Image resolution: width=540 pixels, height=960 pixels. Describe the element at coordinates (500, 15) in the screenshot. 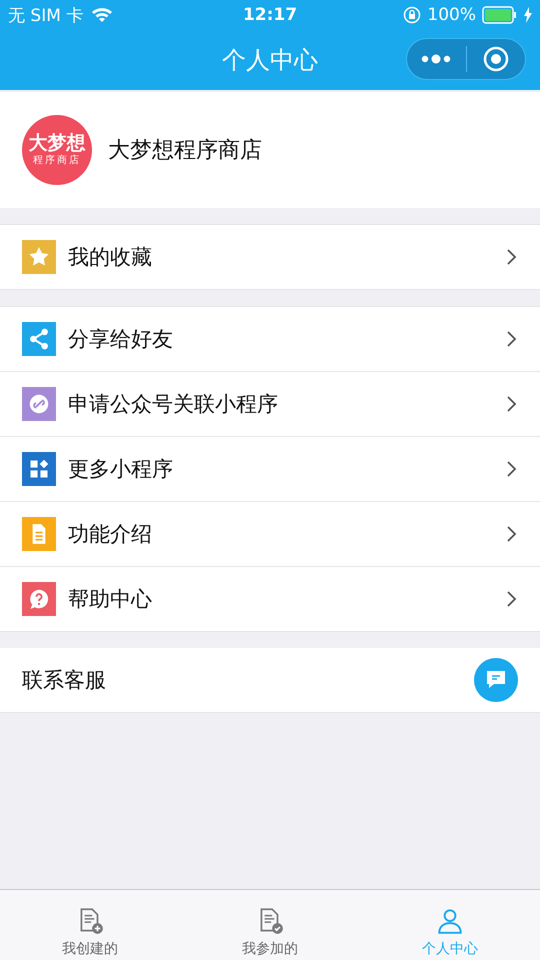

I see `battery-icon` at that location.